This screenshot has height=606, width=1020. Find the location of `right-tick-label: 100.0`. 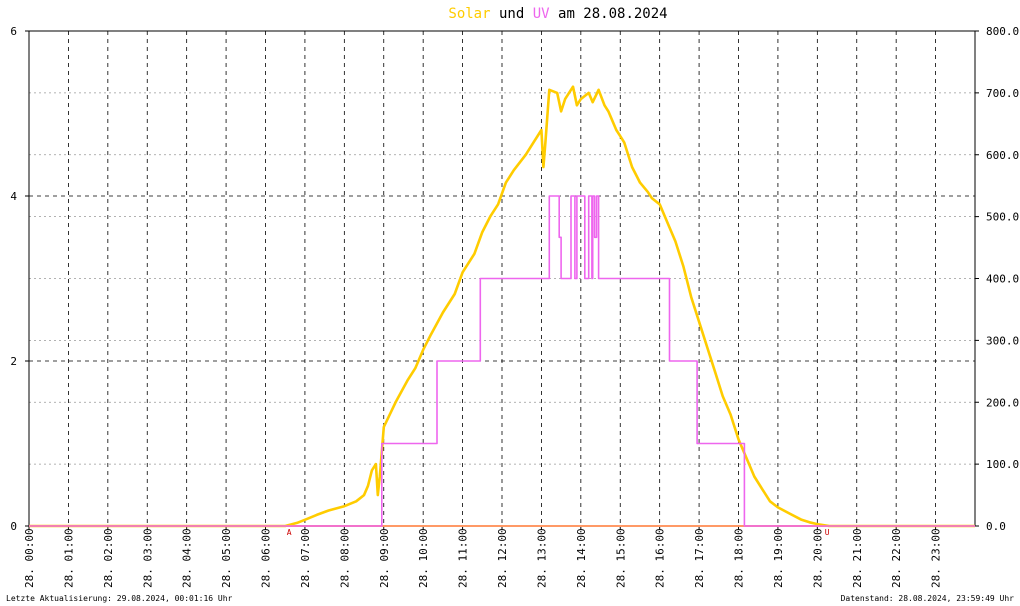

right-tick-label: 100.0 is located at coordinates (1002, 464).